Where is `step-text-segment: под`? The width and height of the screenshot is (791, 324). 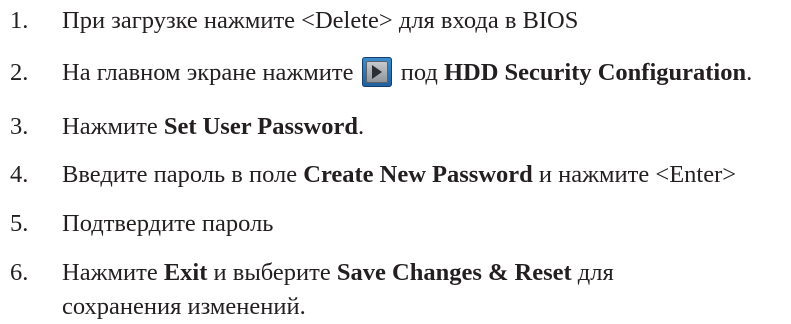 step-text-segment: под is located at coordinates (419, 72).